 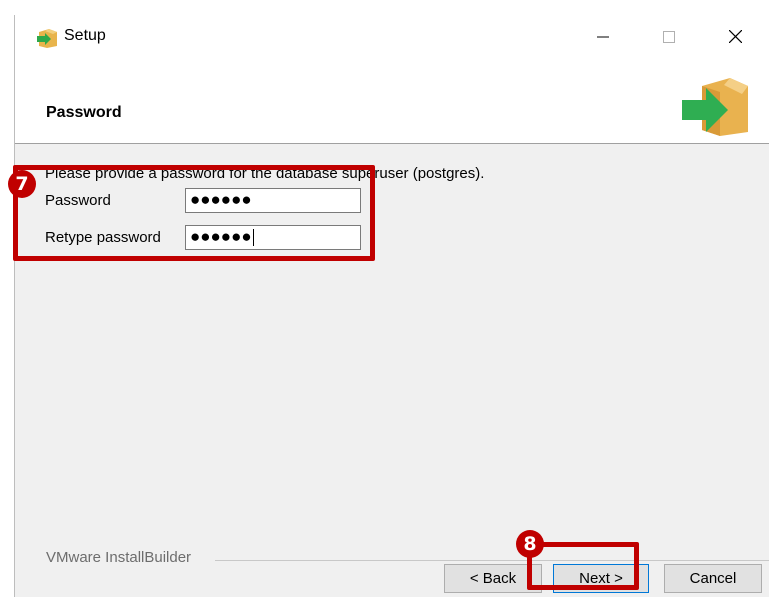 What do you see at coordinates (119, 557) in the screenshot?
I see `footer-brand: VMware InstallBuilder` at bounding box center [119, 557].